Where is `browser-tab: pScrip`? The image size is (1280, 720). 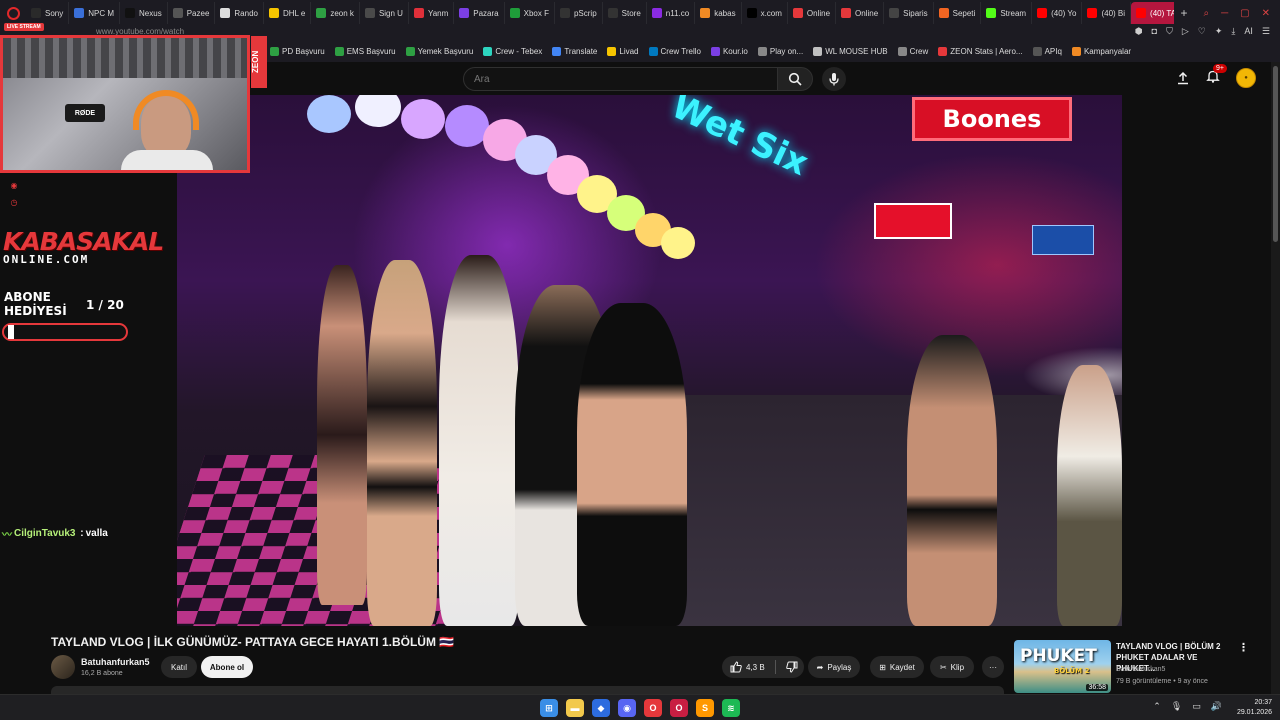 browser-tab: pScrip is located at coordinates (579, 13).